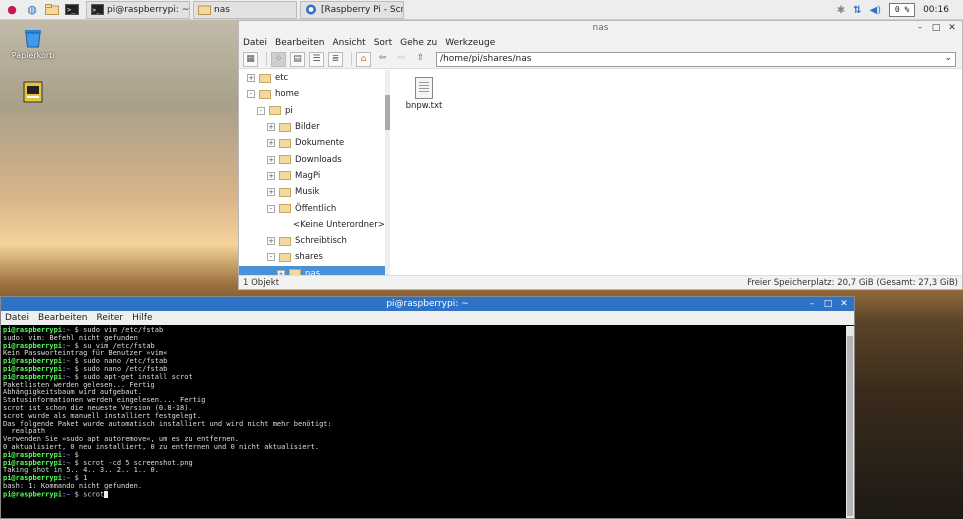 The height and width of the screenshot is (519, 963). I want to click on tree-item: + Schreibtisch, so click(313, 241).